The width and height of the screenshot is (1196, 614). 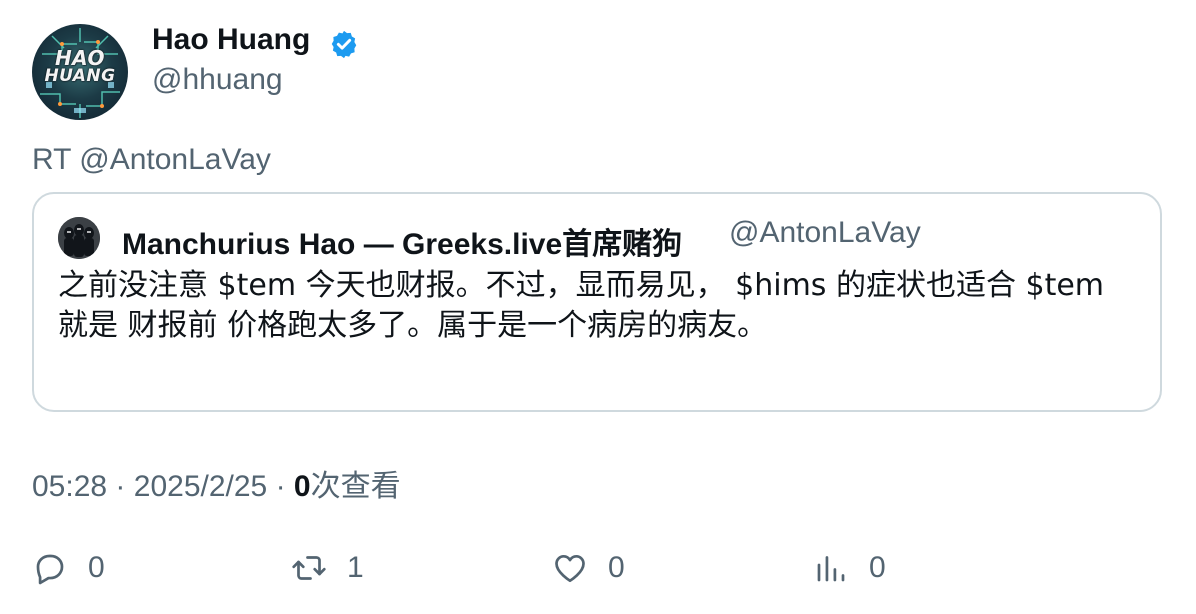 What do you see at coordinates (327, 568) in the screenshot?
I see `retweet-button: 1` at bounding box center [327, 568].